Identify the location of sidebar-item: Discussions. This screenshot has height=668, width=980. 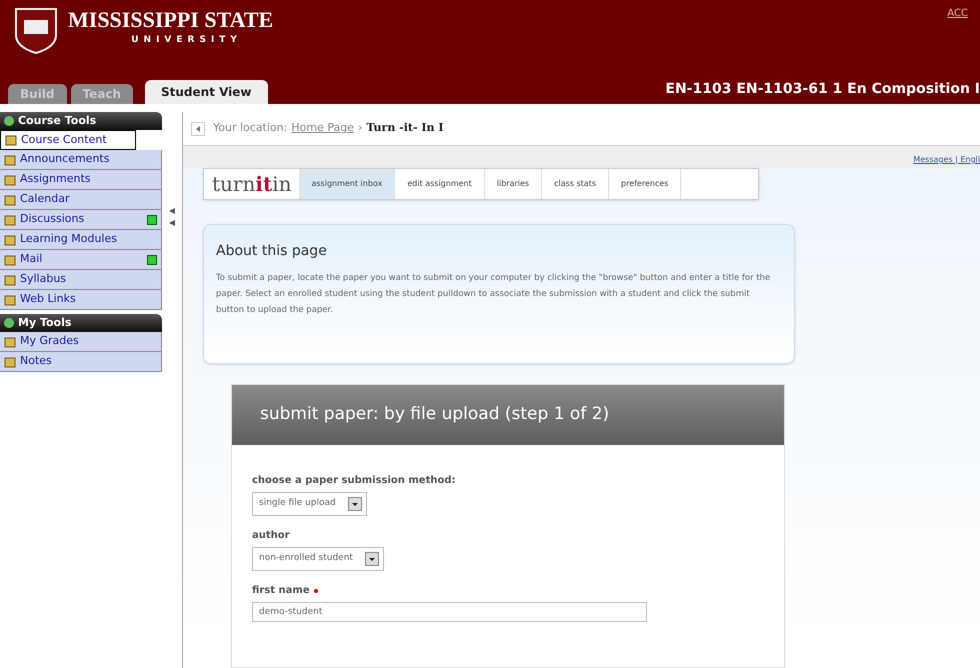
(81, 220).